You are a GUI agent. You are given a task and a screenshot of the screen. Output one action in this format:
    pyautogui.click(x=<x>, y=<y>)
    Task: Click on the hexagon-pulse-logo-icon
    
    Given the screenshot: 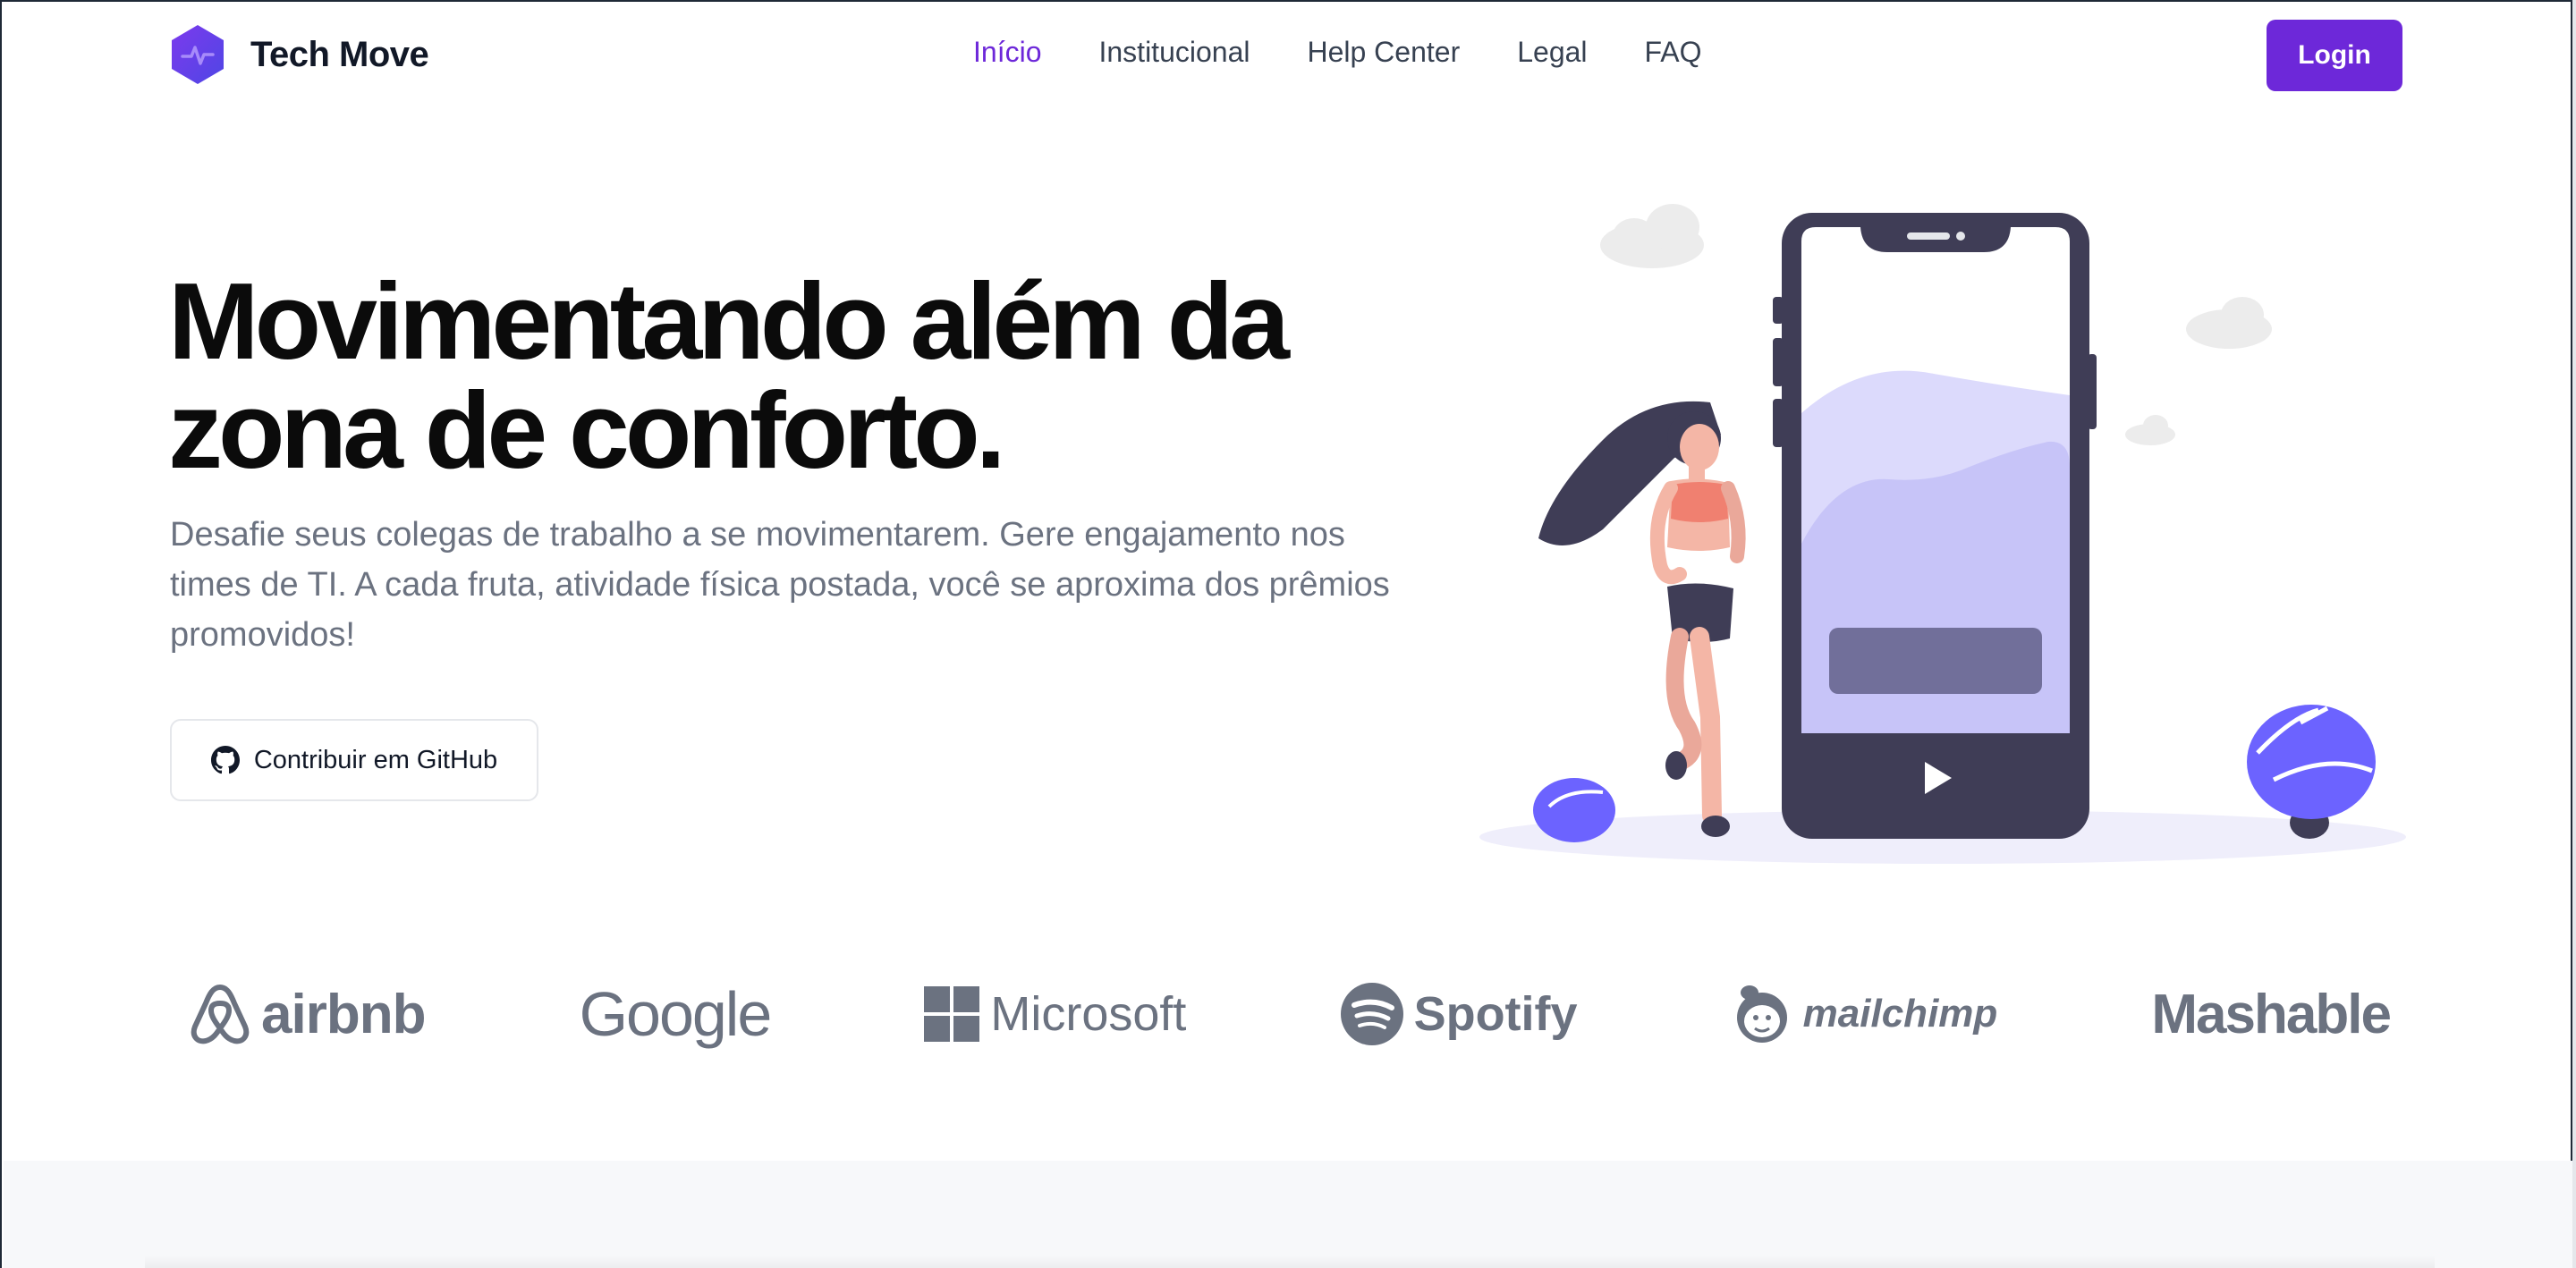 What is the action you would take?
    pyautogui.click(x=198, y=54)
    